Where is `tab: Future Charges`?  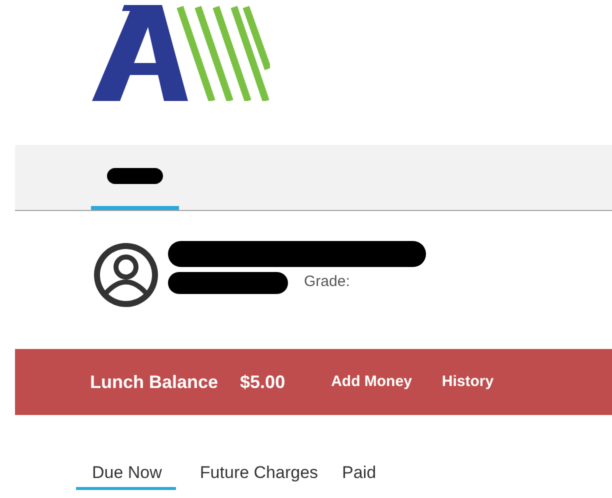 tab: Future Charges is located at coordinates (259, 474).